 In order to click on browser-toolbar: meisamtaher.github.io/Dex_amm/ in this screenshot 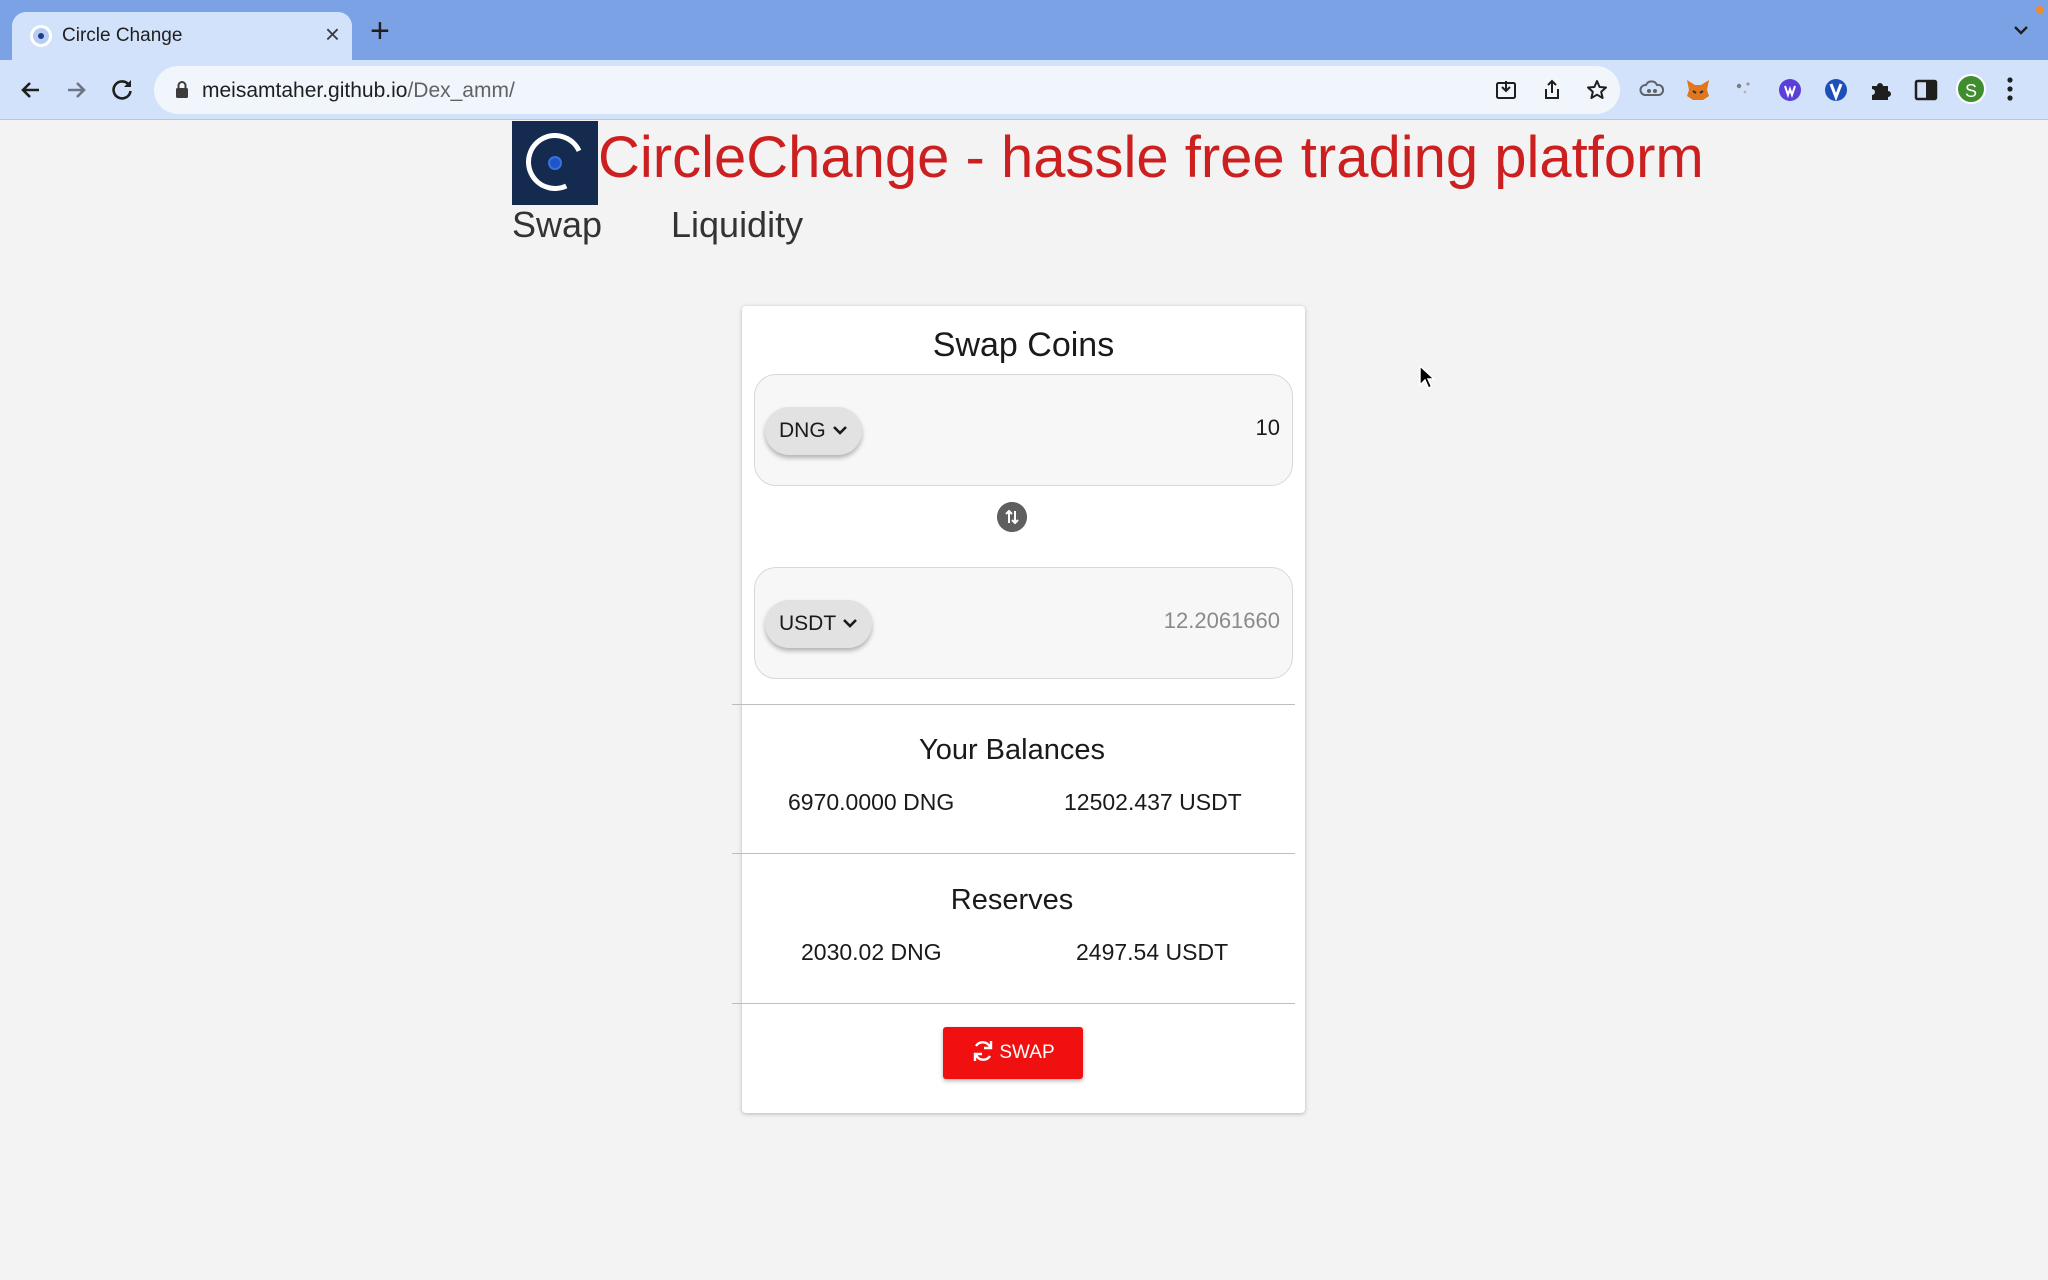, I will do `click(1024, 90)`.